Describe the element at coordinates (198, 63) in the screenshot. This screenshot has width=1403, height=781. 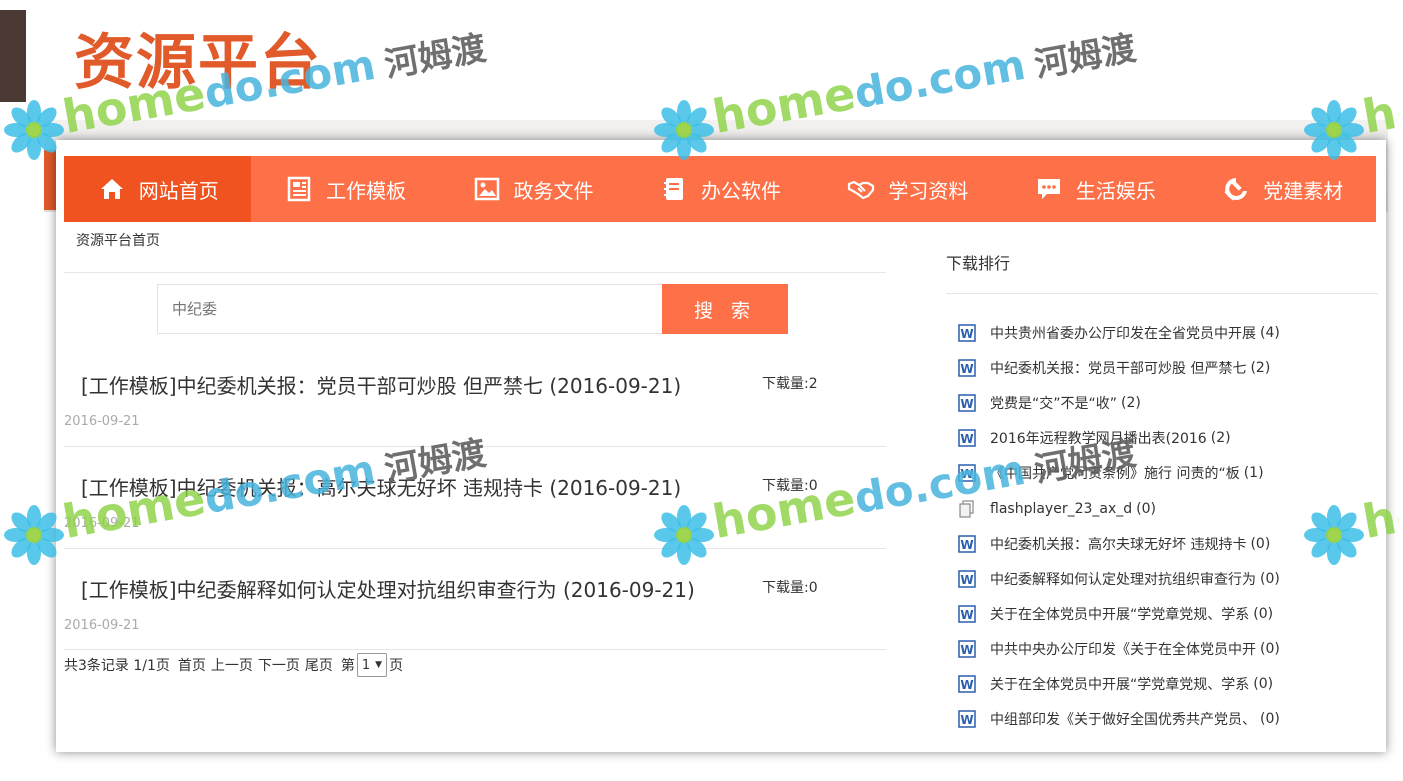
I see `slide-title: 资源平台` at that location.